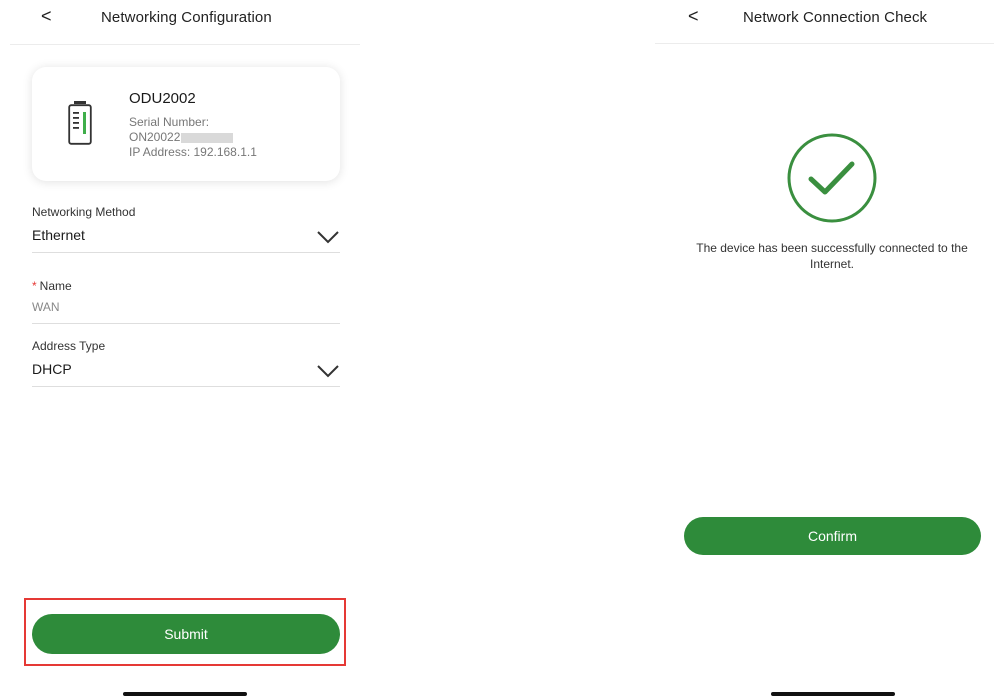 This screenshot has width=994, height=700. Describe the element at coordinates (55, 286) in the screenshot. I see `name-label-text: Name` at that location.